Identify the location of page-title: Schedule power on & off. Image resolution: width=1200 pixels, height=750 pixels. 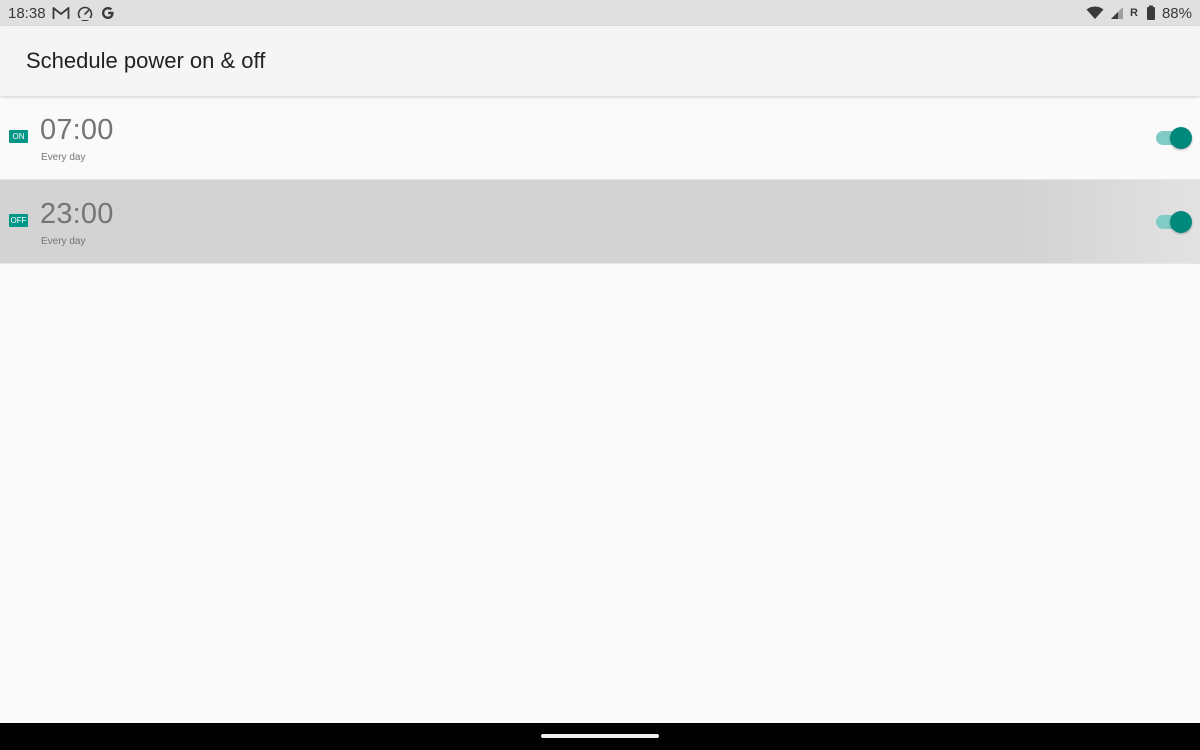
(146, 60).